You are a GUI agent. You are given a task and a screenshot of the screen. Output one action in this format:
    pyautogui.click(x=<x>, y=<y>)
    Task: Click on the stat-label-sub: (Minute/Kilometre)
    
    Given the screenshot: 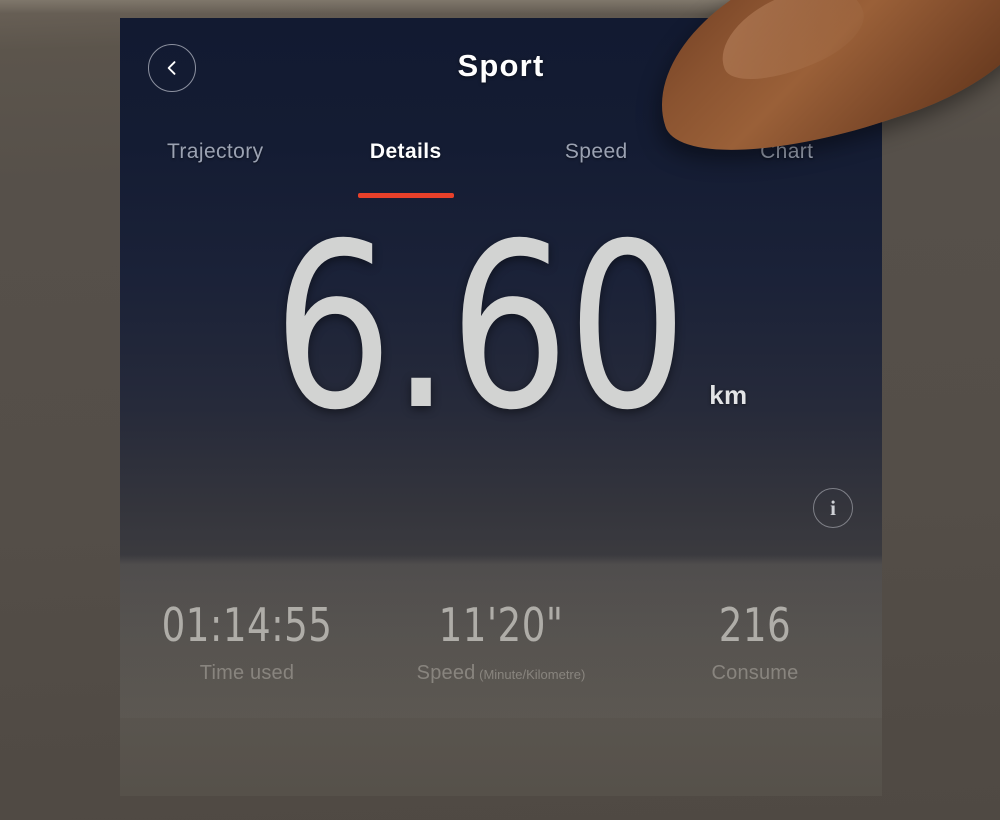 What is the action you would take?
    pyautogui.click(x=530, y=674)
    